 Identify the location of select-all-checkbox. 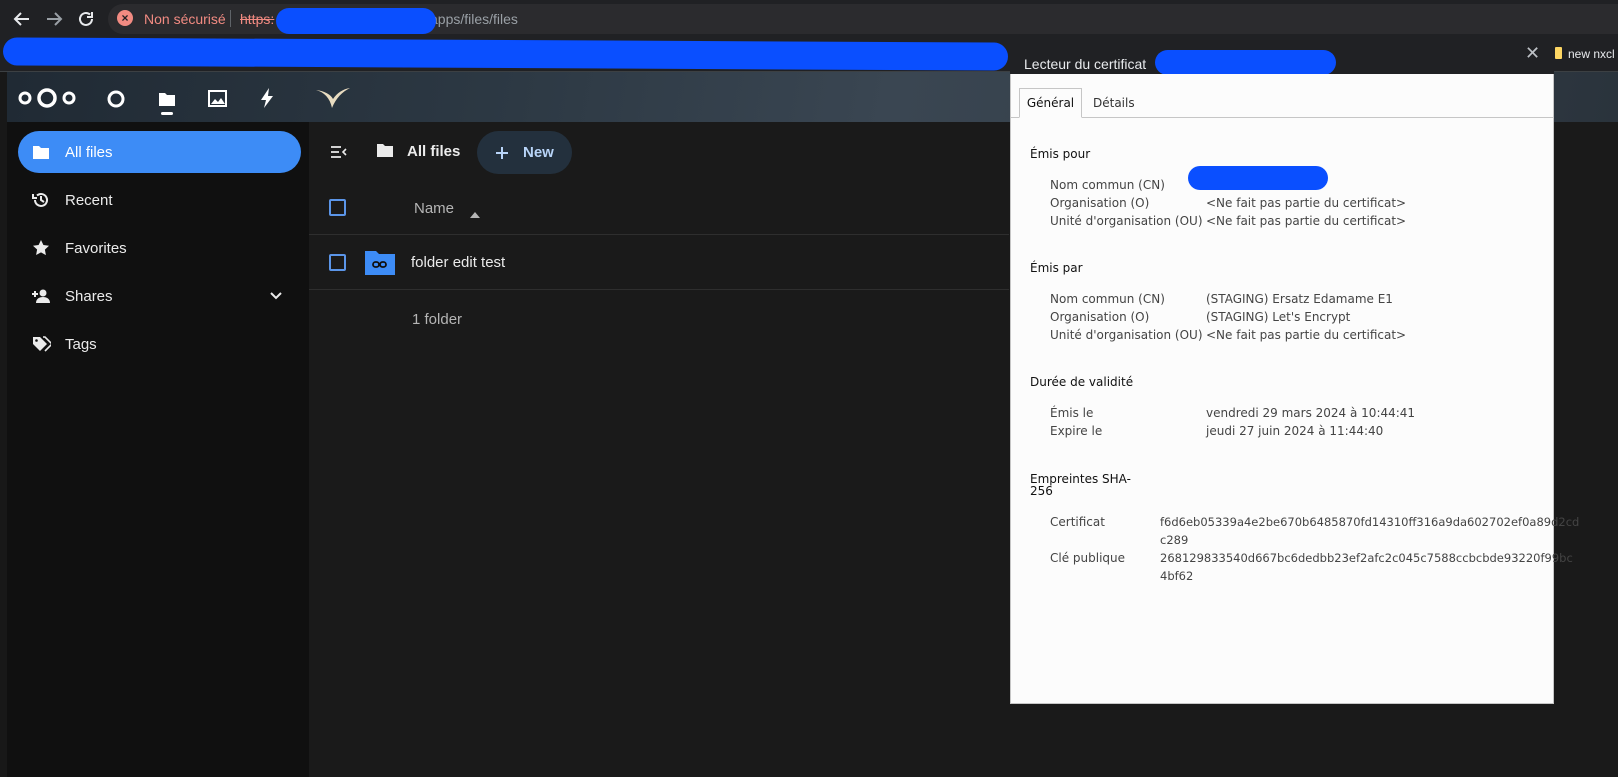
(337, 207).